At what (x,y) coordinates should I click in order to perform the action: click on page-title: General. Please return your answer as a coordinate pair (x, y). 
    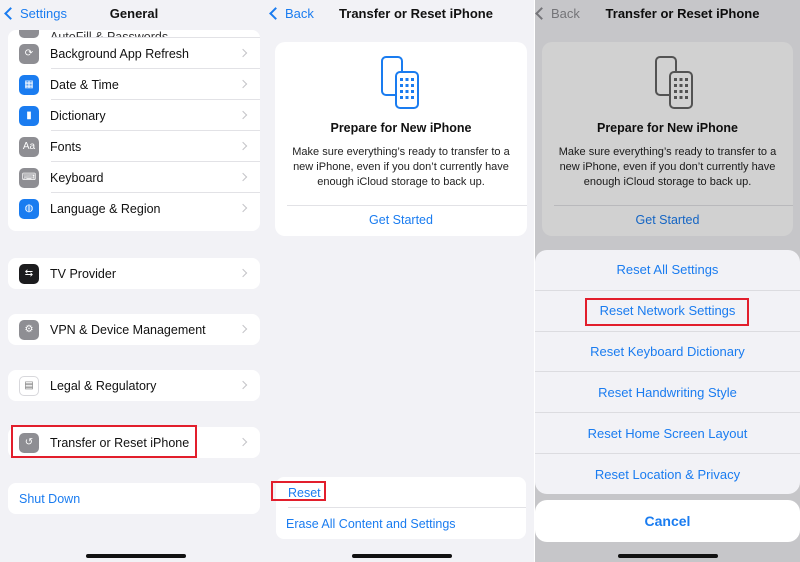
    Looking at the image, I should click on (134, 13).